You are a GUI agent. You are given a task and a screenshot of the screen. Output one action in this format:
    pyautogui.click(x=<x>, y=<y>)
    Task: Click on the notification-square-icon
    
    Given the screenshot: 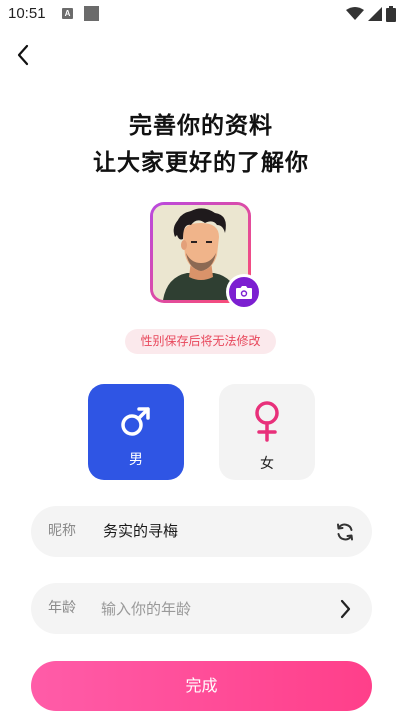 What is the action you would take?
    pyautogui.click(x=91, y=13)
    